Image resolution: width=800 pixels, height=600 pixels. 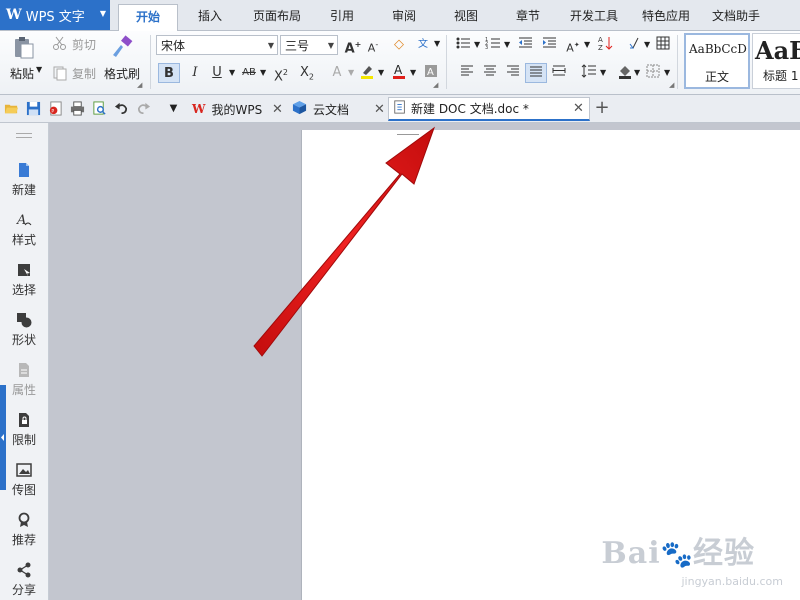 I want to click on align-right-icon, so click(x=513, y=73).